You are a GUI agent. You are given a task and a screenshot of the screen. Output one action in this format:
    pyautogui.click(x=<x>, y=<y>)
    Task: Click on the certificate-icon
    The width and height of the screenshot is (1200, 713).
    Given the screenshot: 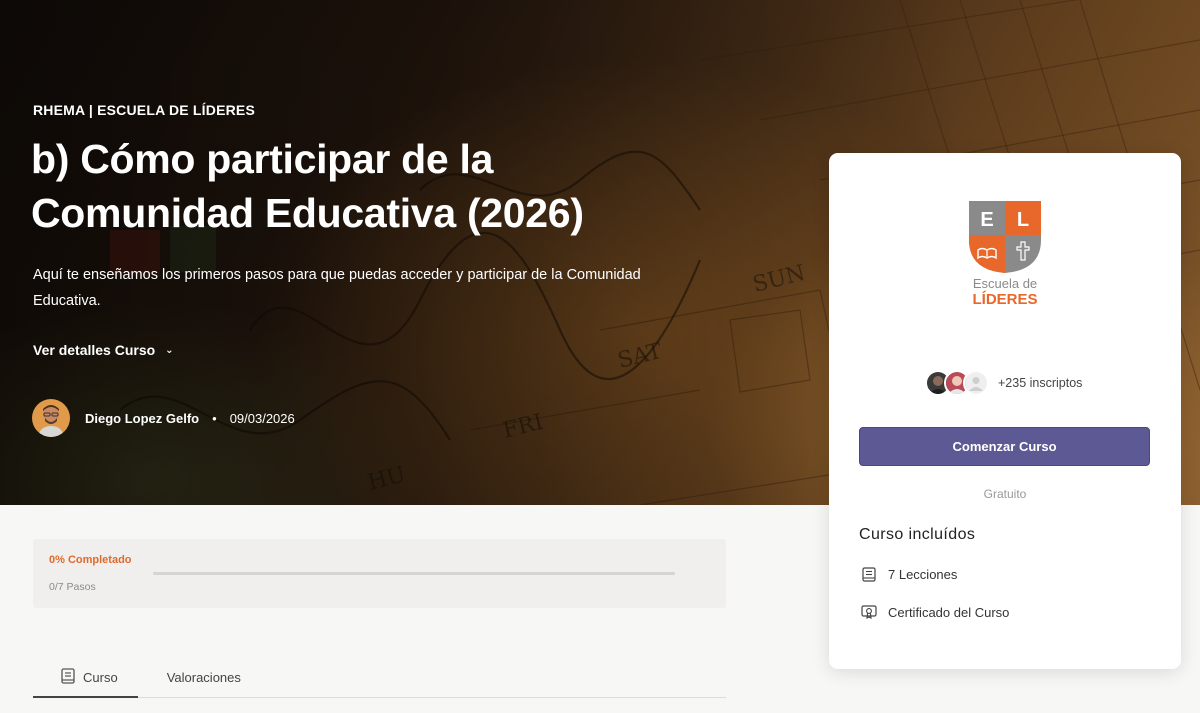 What is the action you would take?
    pyautogui.click(x=869, y=612)
    